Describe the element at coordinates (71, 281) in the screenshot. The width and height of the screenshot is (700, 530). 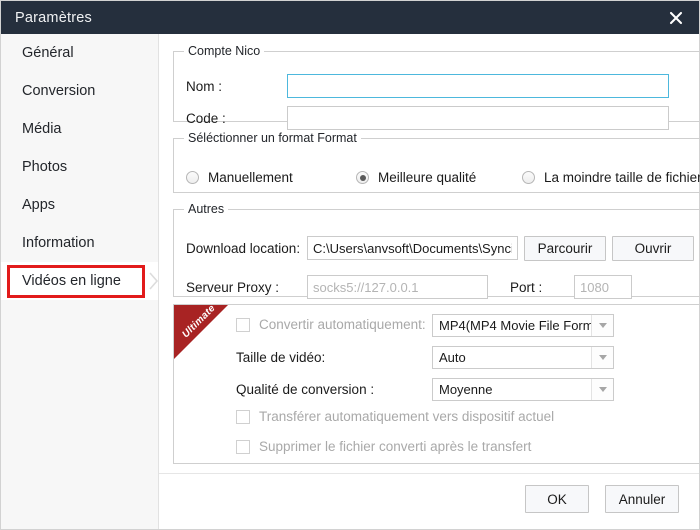
I see `sidebar-item-label: Vidéos en ligne` at that location.